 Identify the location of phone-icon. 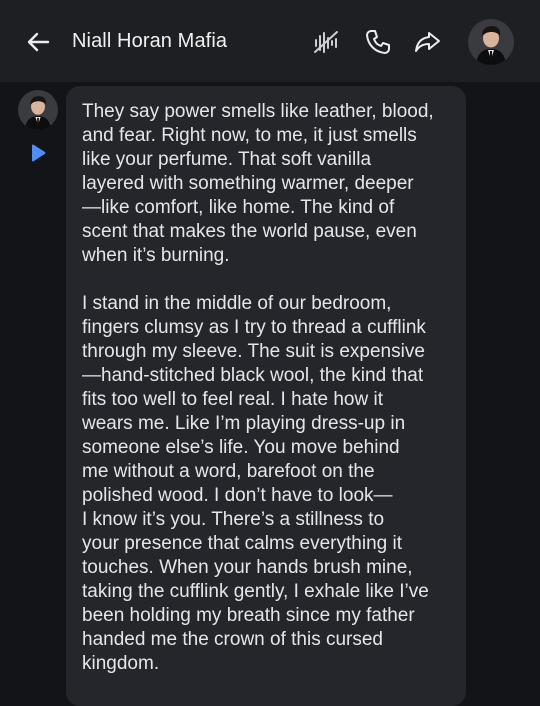
(378, 42).